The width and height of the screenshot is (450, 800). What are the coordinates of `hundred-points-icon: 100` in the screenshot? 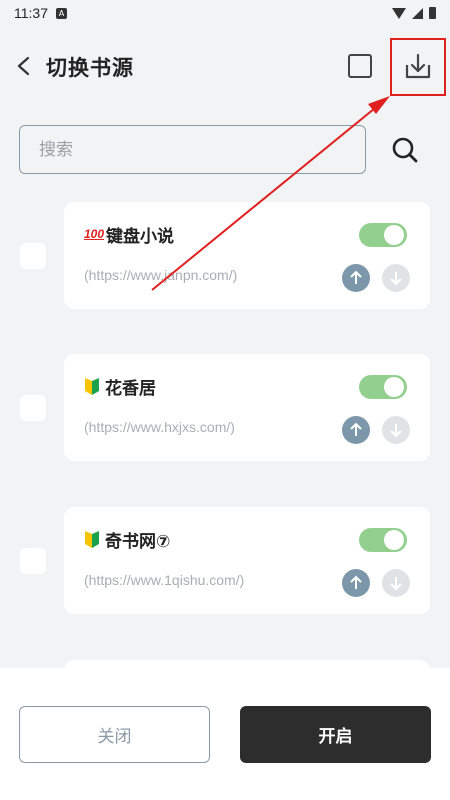 It's located at (94, 234).